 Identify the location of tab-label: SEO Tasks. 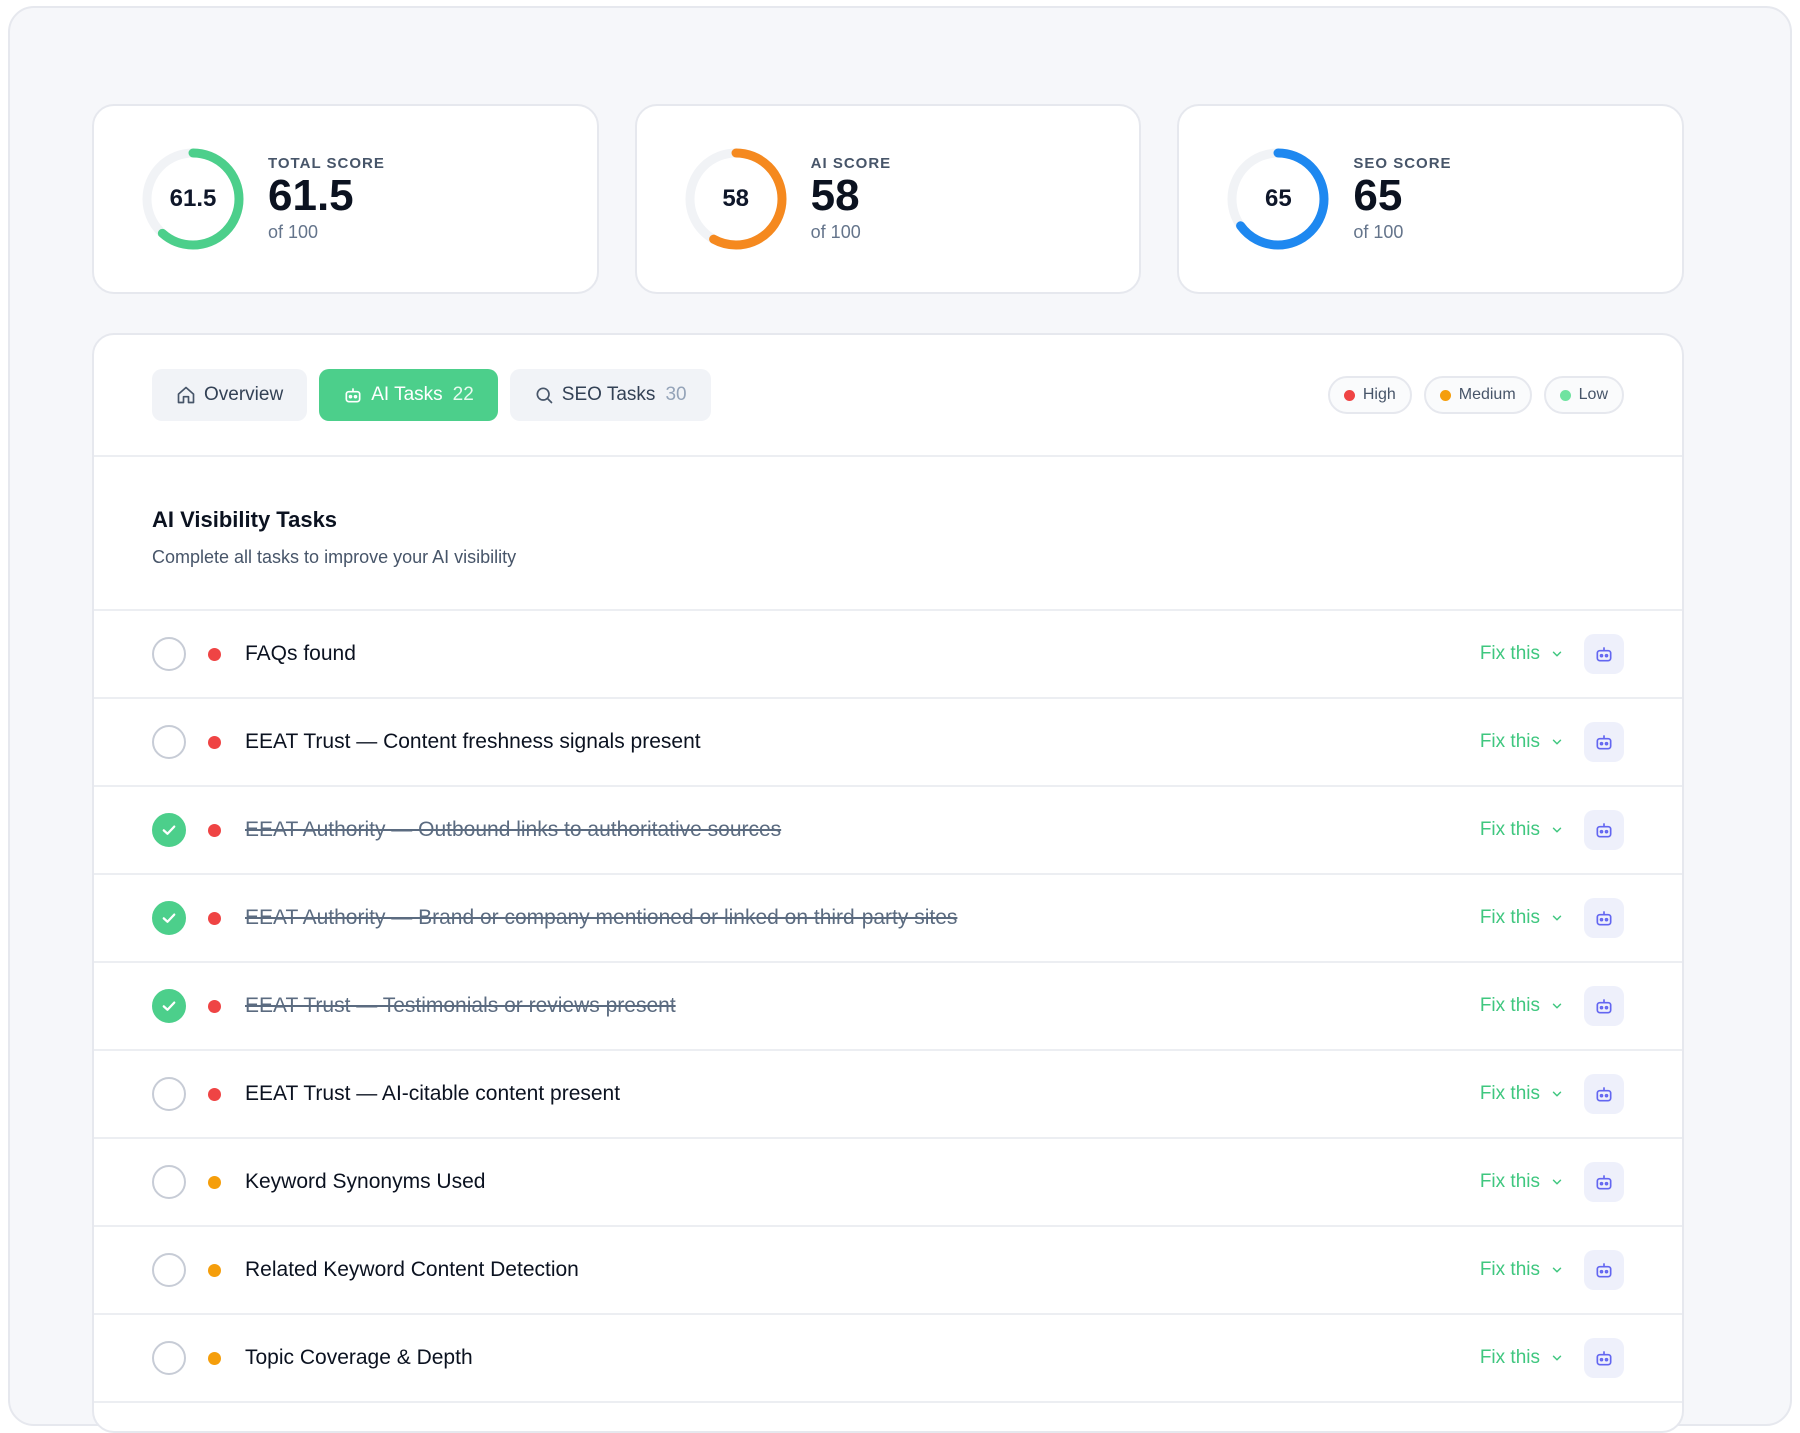
(608, 394).